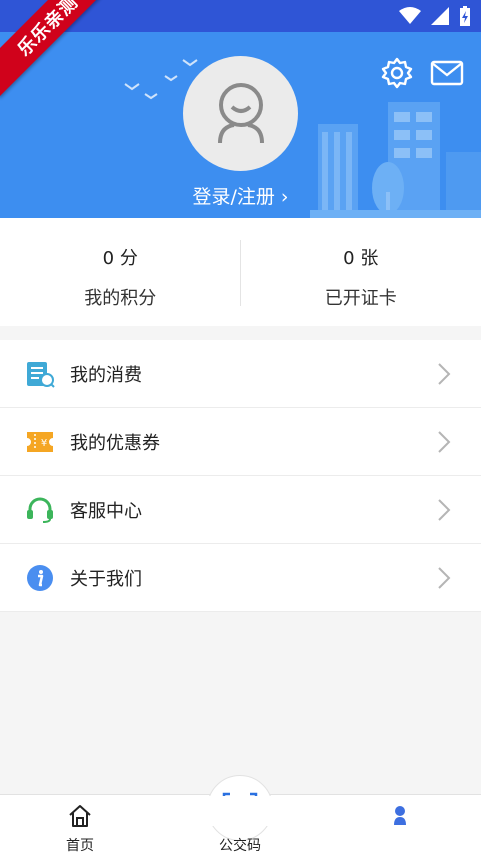  Describe the element at coordinates (440, 16) in the screenshot. I see `signal-icon` at that location.